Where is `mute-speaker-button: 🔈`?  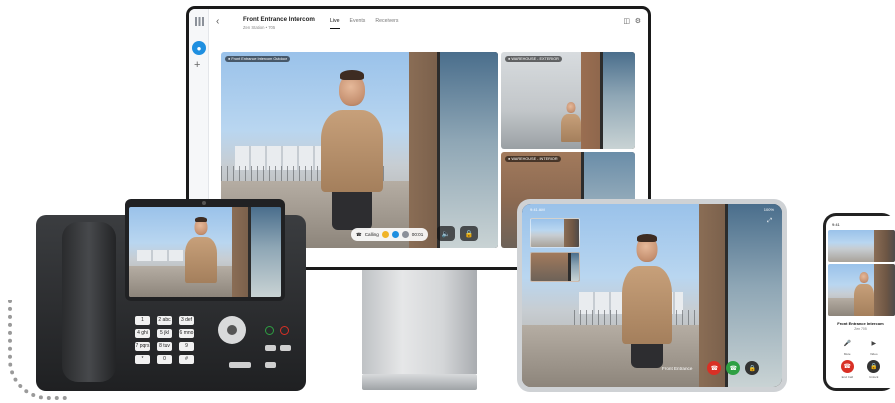 mute-speaker-button: 🔈 is located at coordinates (446, 233).